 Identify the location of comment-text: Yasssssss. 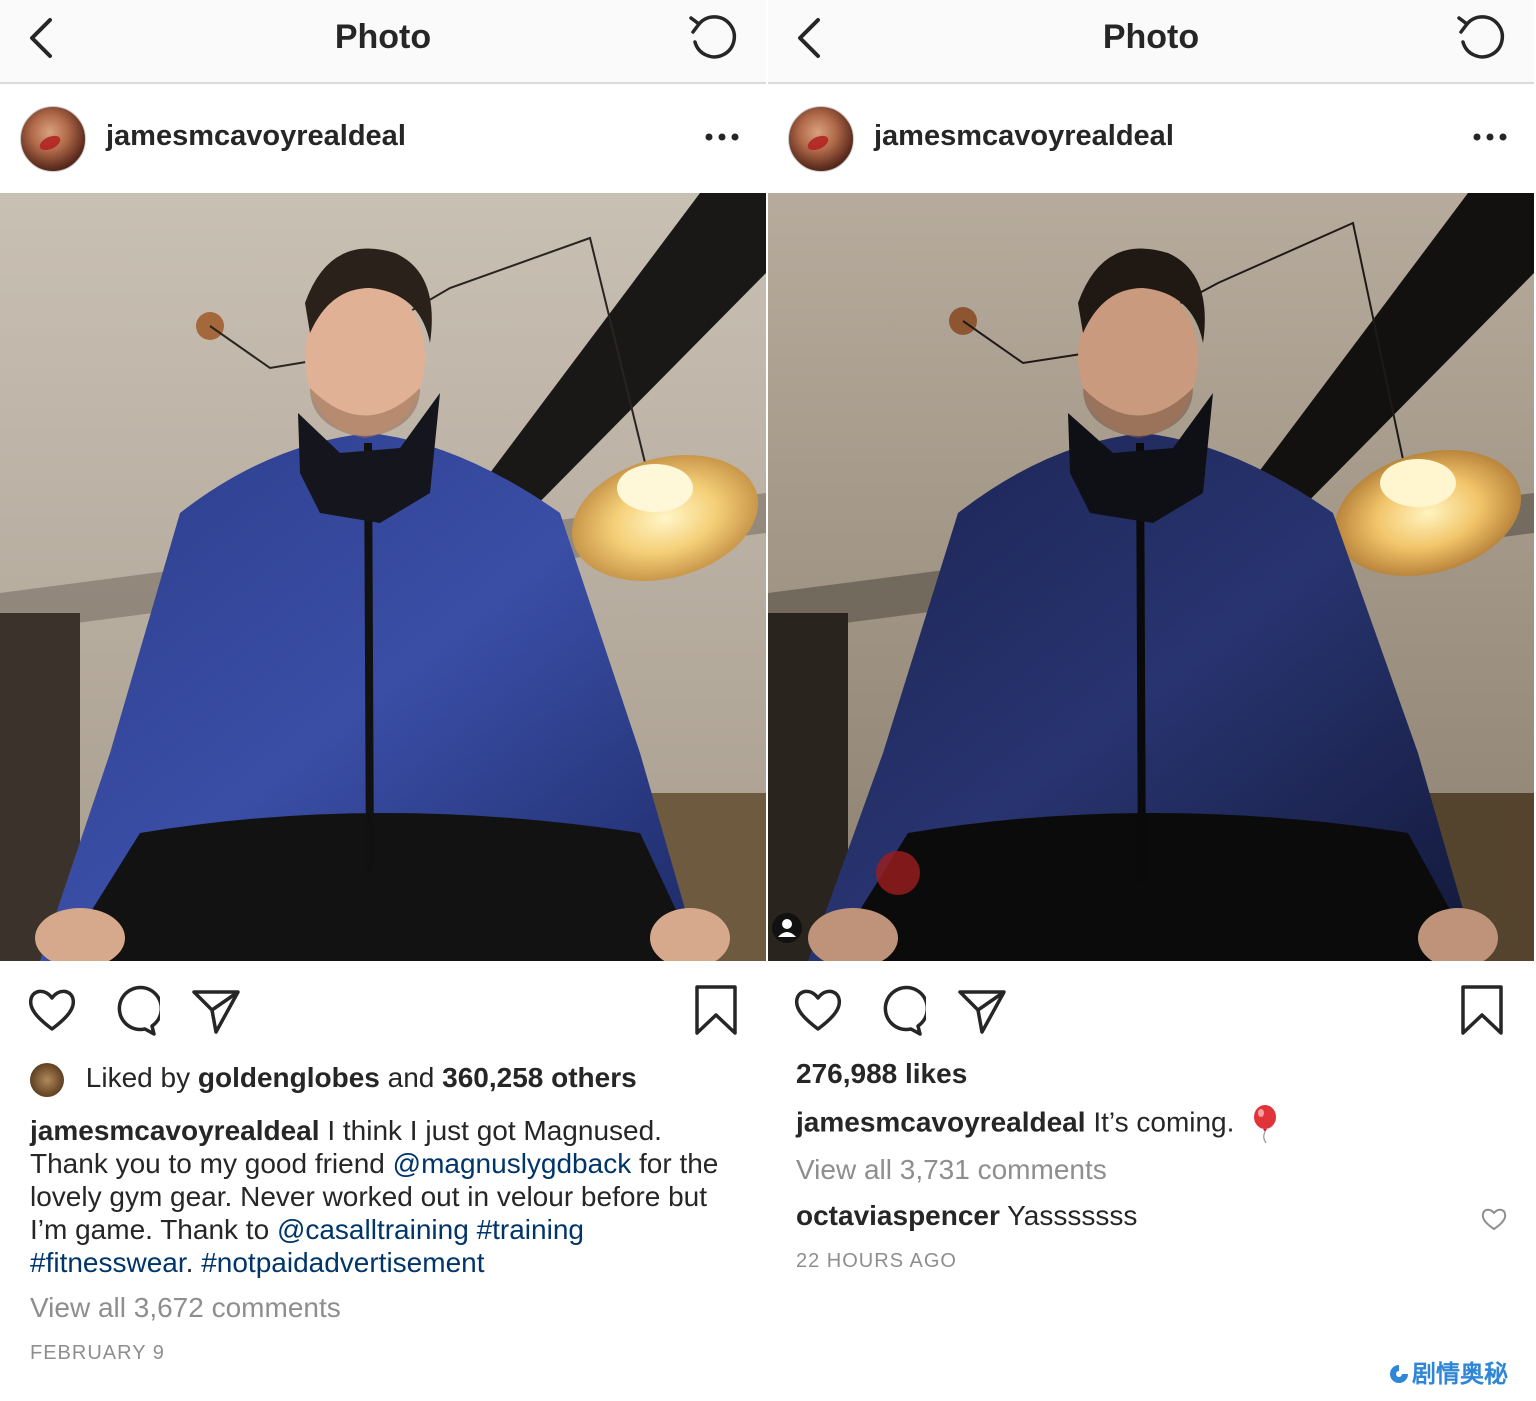
(1072, 1215).